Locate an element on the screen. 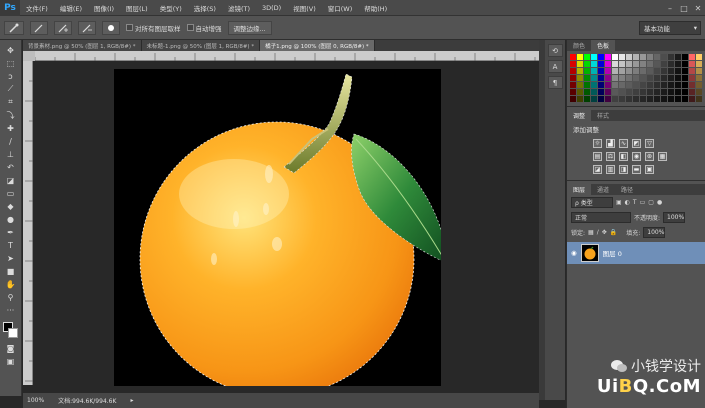  ruler-origin is located at coordinates (29, 56).